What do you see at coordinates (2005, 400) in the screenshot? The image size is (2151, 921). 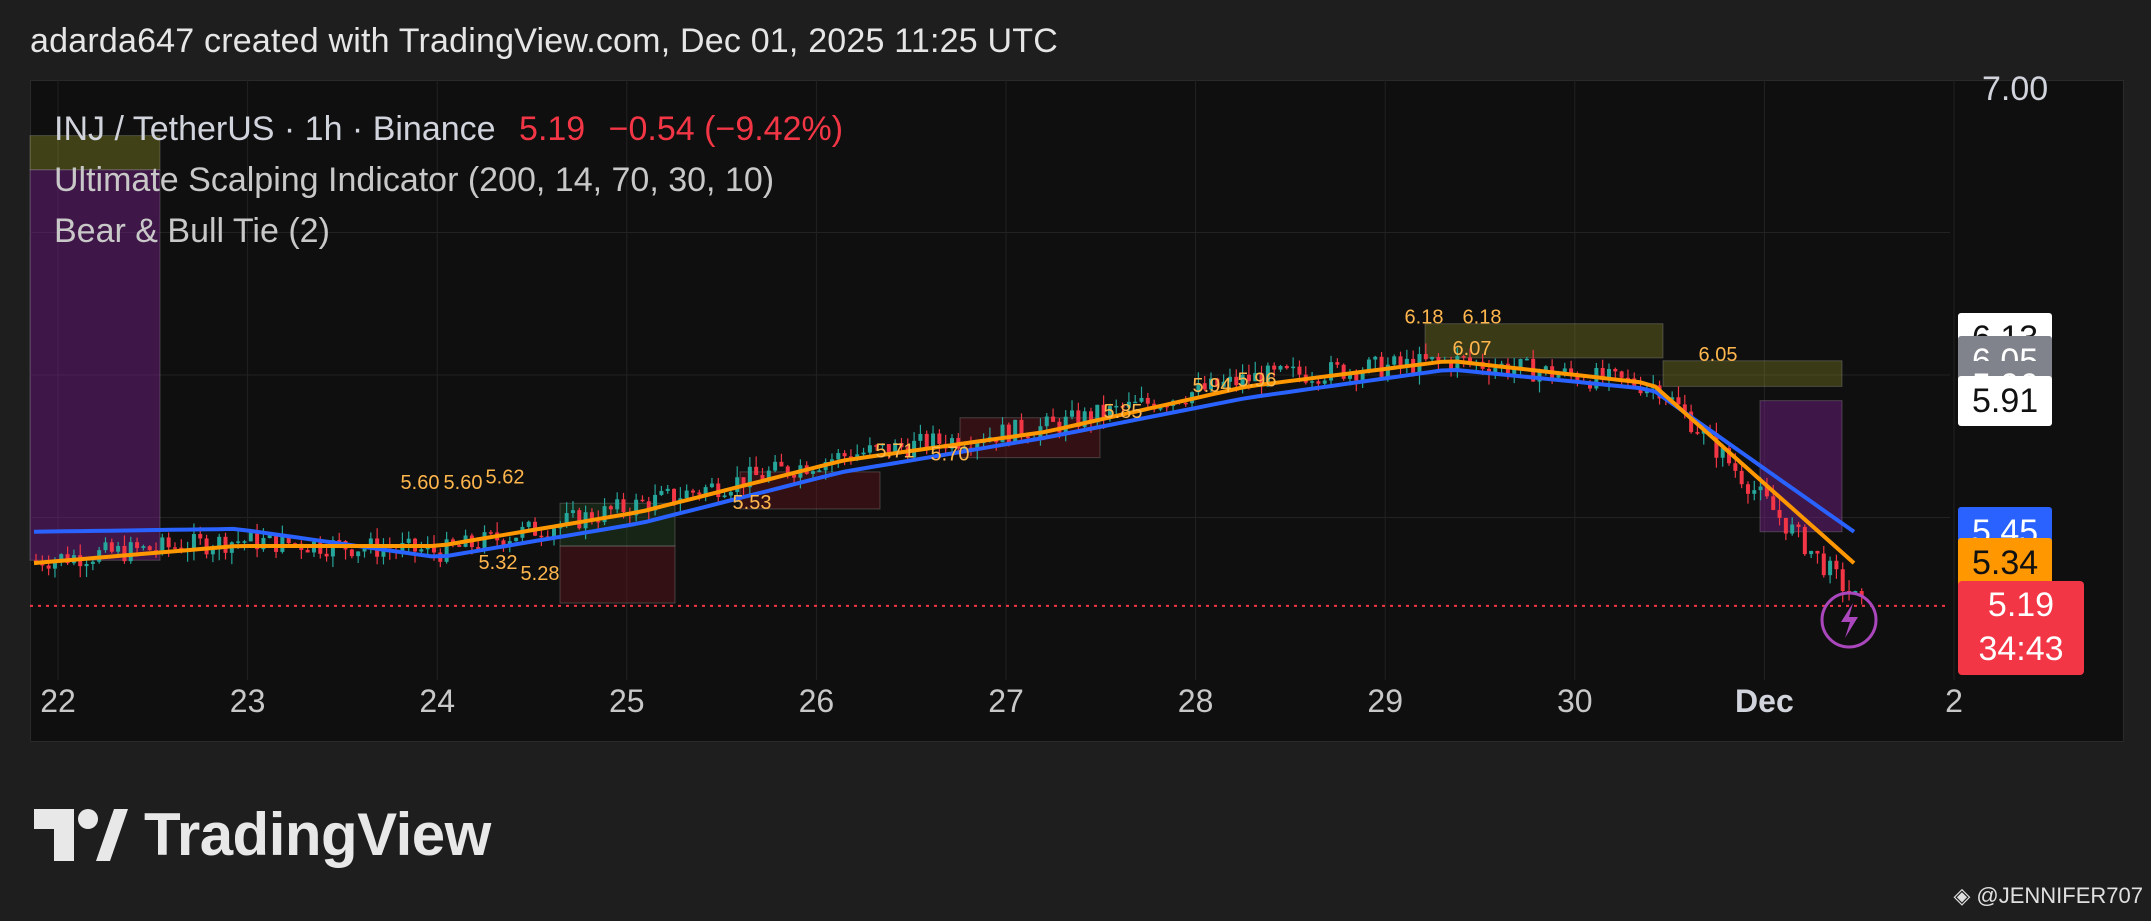 I see `price-axis-tag: 5.91` at bounding box center [2005, 400].